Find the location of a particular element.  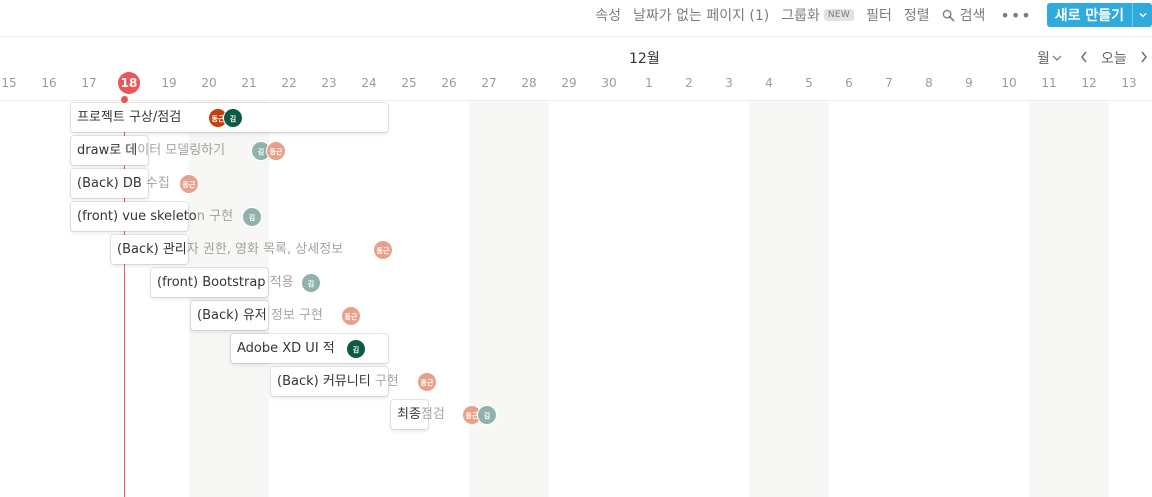

filter-button: 필터 is located at coordinates (879, 15).